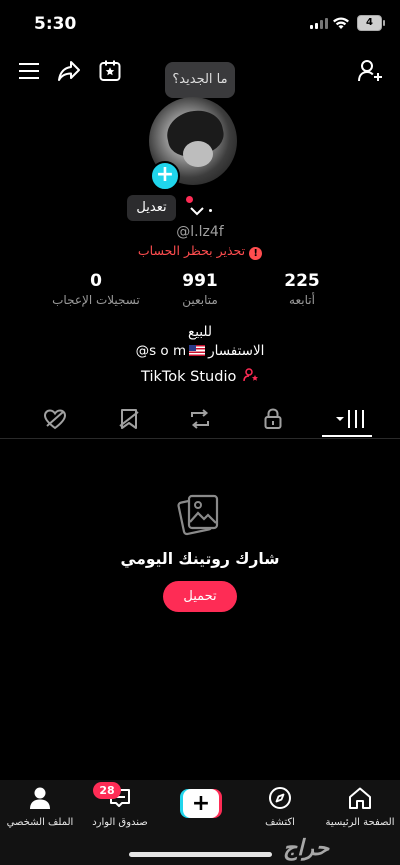 The height and width of the screenshot is (865, 400). I want to click on home-indicator, so click(200, 854).